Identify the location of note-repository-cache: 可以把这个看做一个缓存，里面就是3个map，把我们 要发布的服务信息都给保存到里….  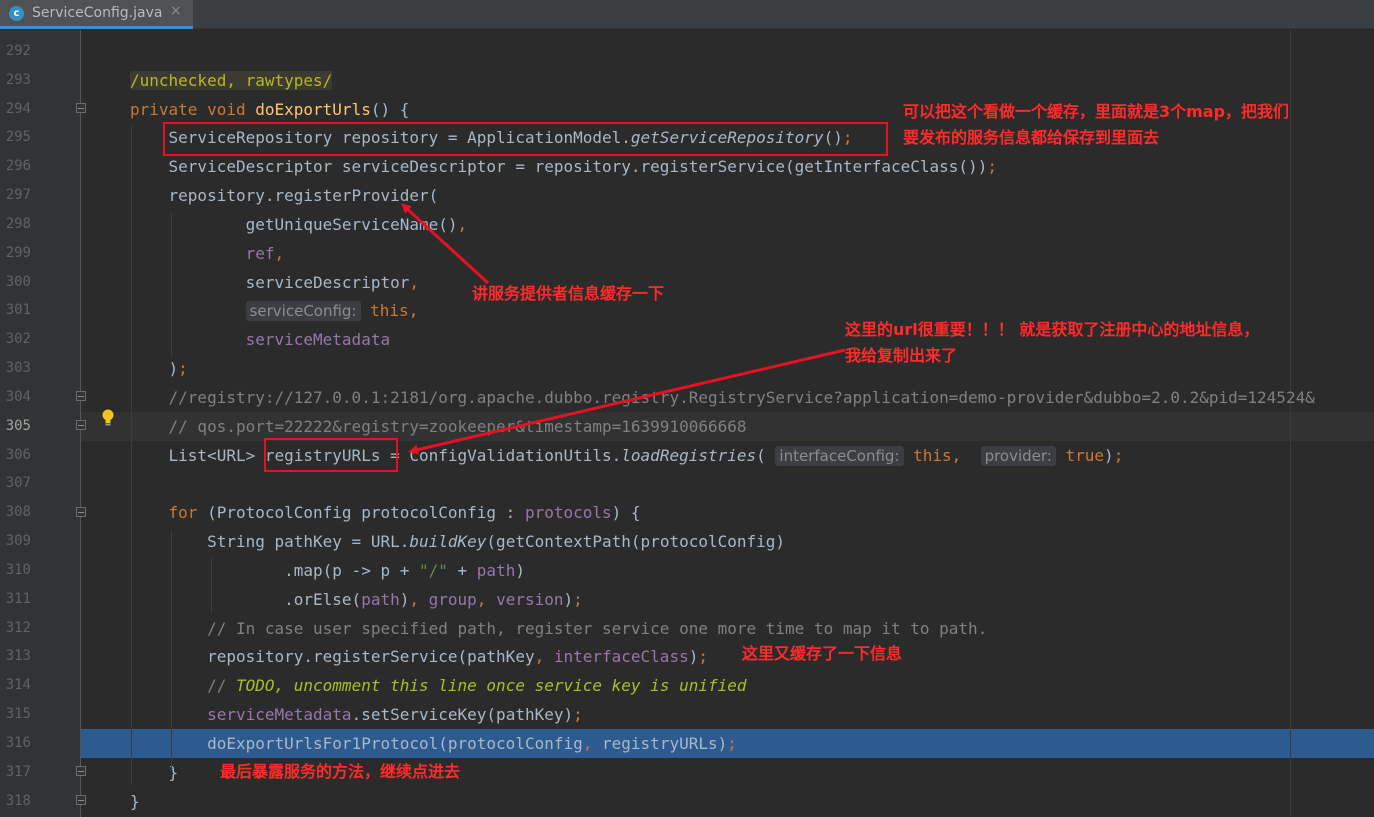
(1096, 124).